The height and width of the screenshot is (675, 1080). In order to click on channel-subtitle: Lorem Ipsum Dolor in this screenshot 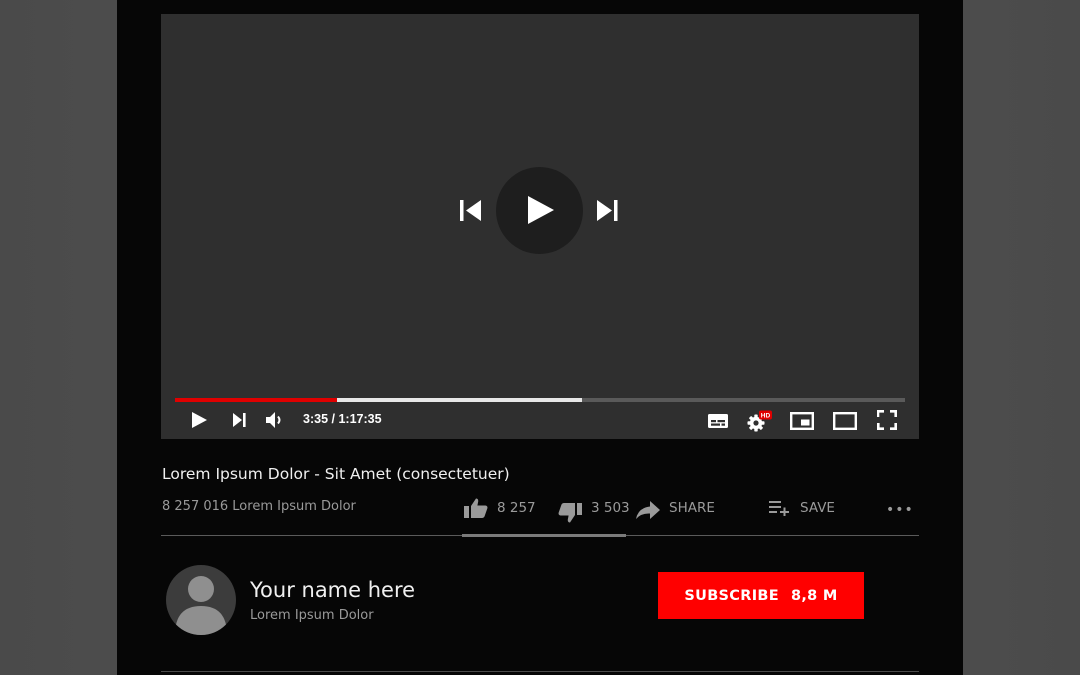, I will do `click(312, 615)`.